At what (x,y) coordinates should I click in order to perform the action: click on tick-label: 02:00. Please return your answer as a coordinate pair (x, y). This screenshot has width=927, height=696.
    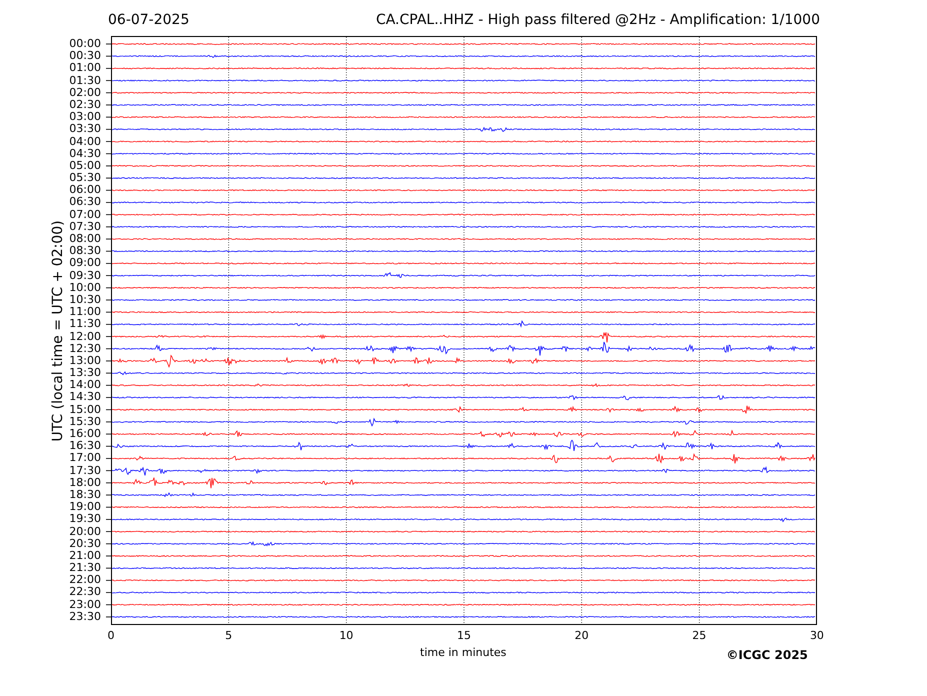
    Looking at the image, I should click on (85, 92).